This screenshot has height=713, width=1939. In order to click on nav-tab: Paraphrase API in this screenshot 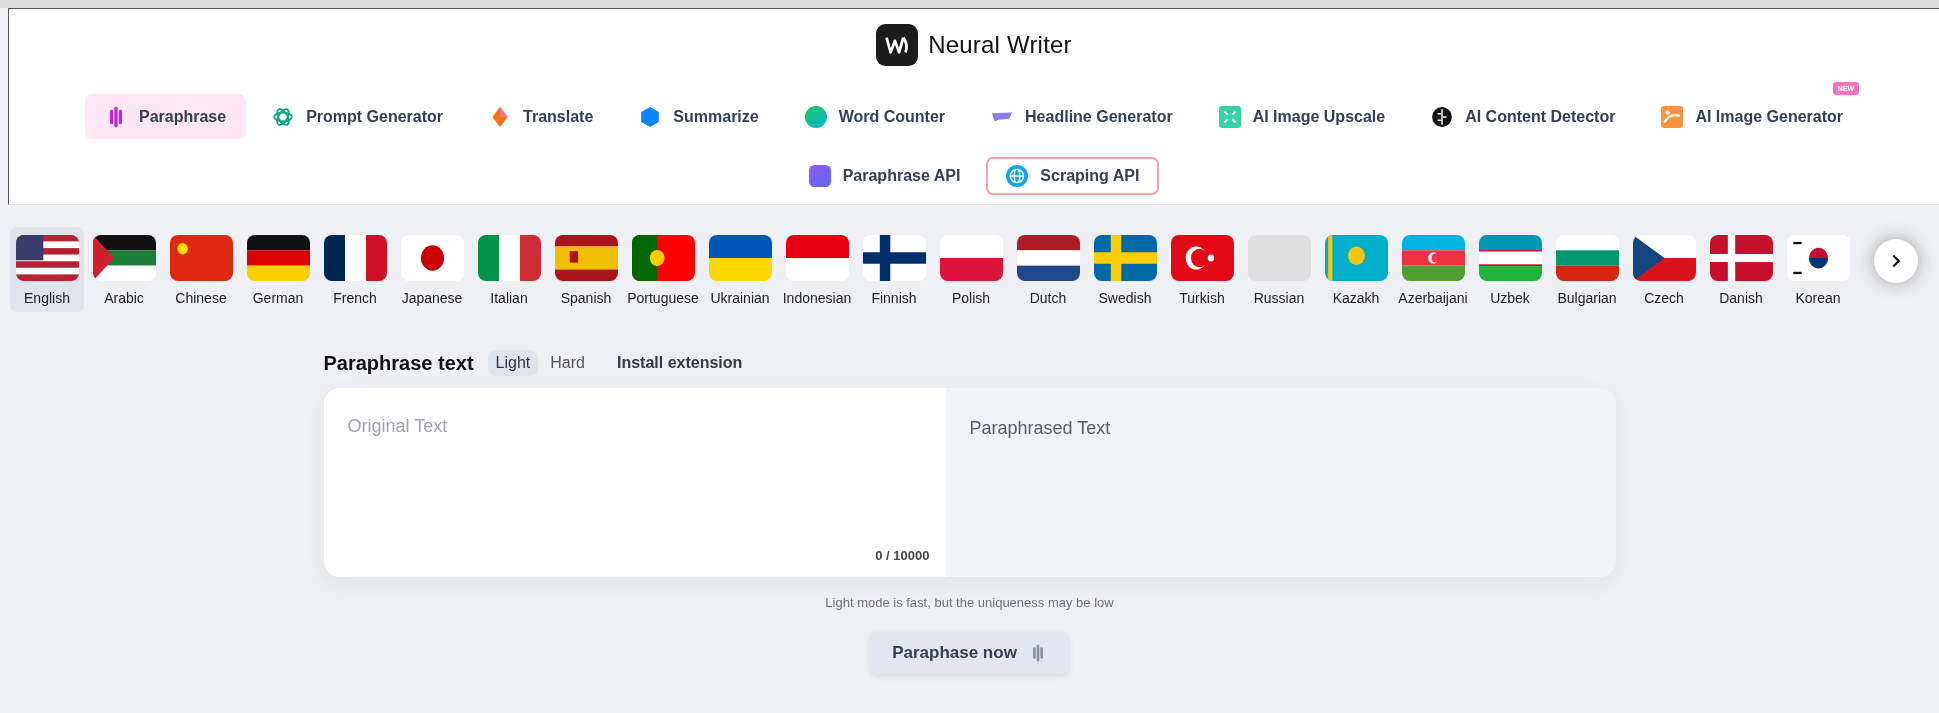, I will do `click(884, 176)`.